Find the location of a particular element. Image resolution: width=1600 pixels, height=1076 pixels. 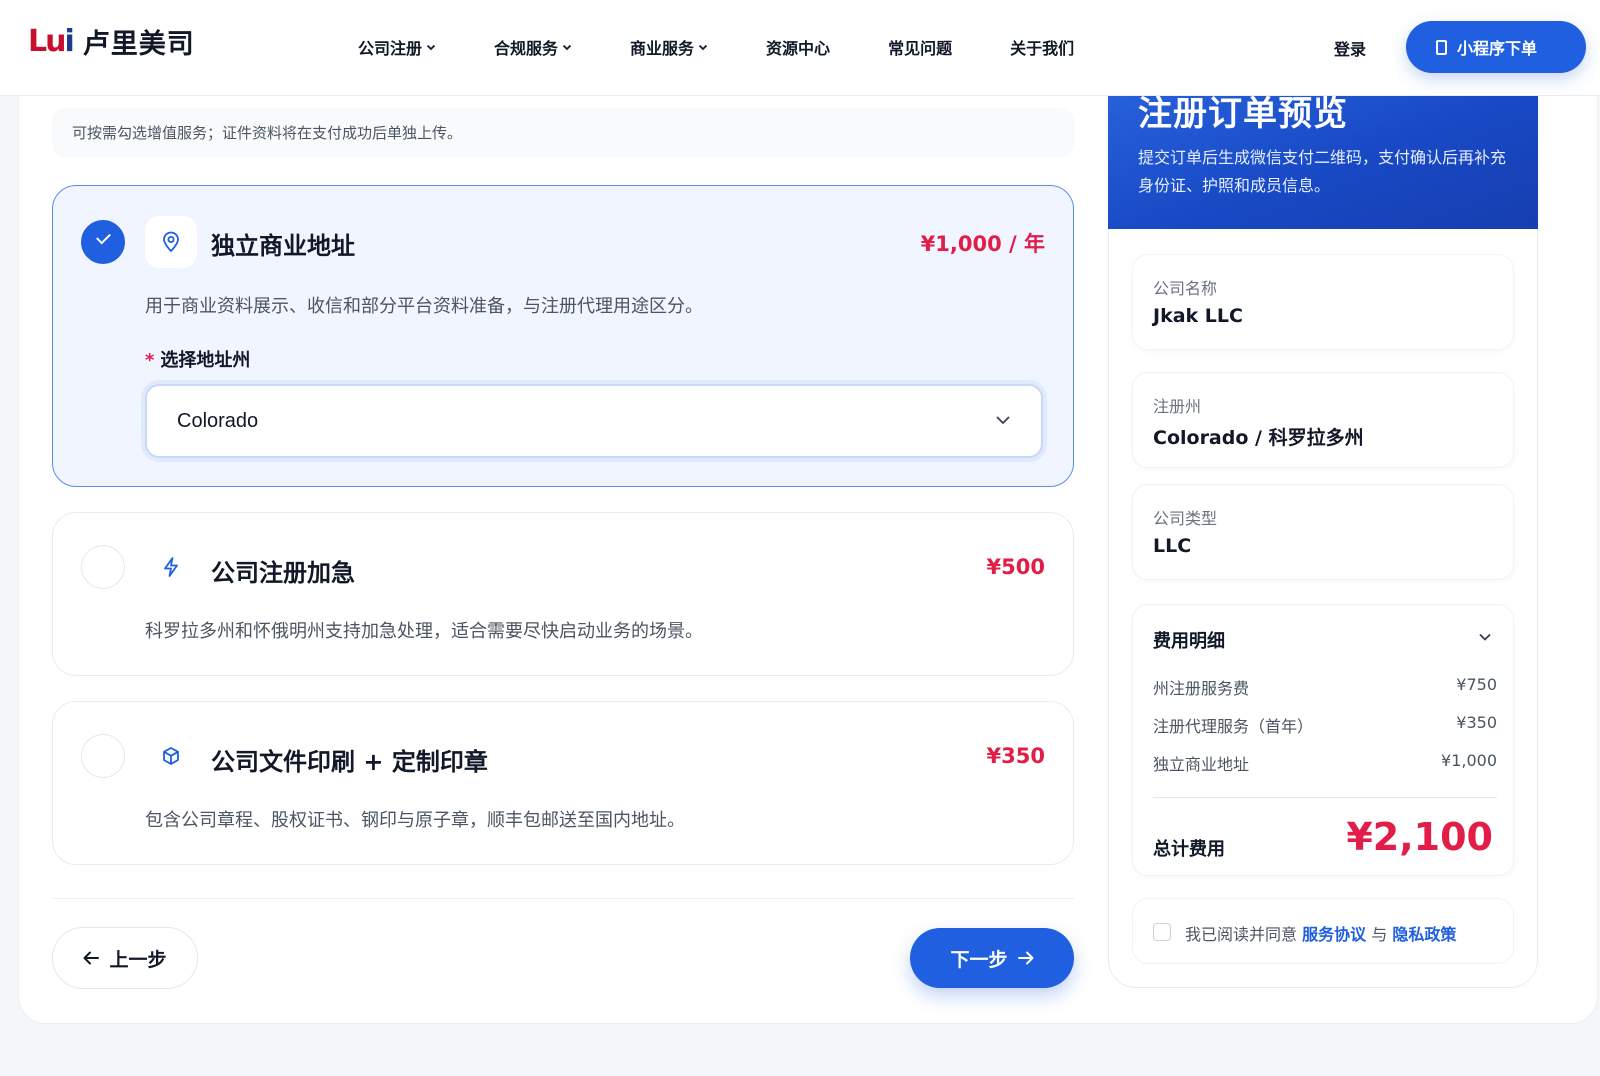

brand-logo: Lui 卢里美司 is located at coordinates (111, 41).